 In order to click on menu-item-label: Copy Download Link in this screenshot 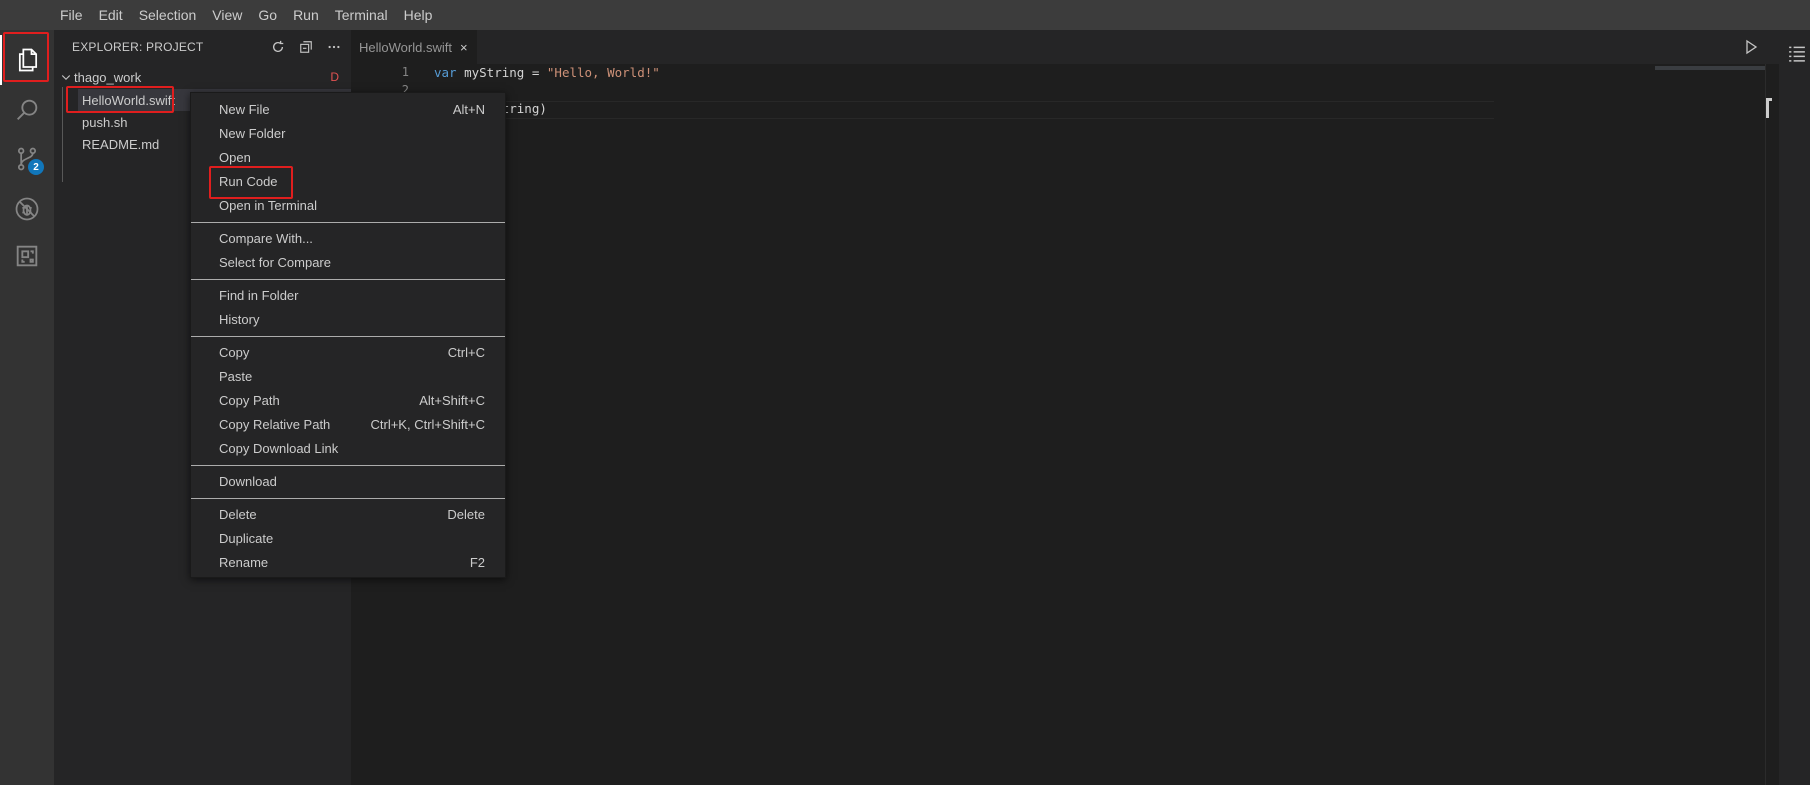, I will do `click(279, 448)`.